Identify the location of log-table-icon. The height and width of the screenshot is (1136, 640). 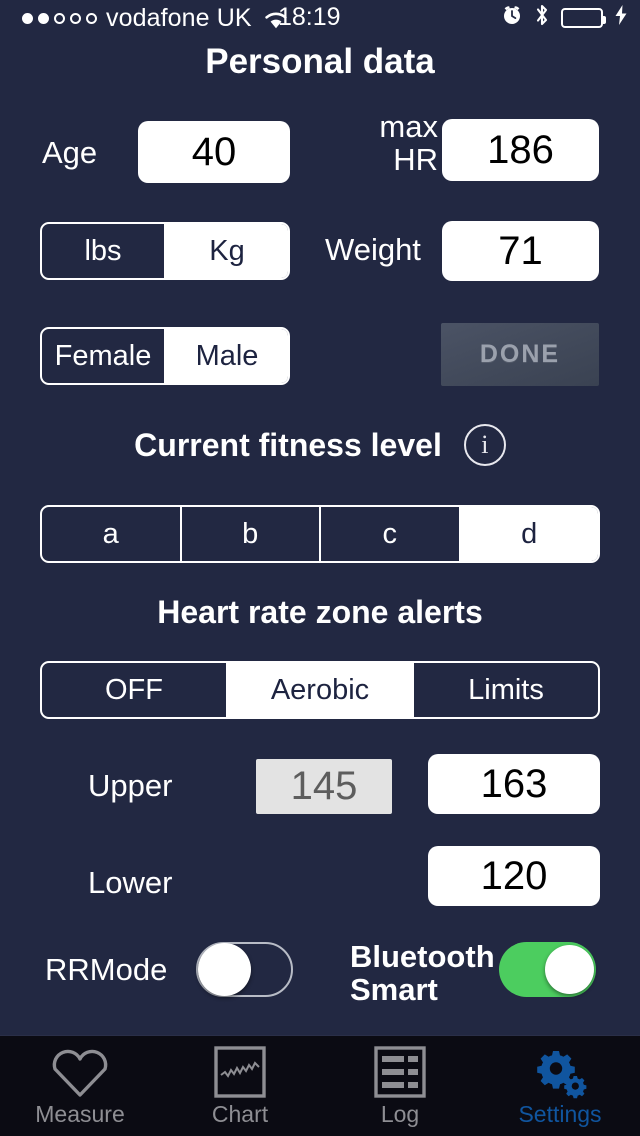
(400, 1072).